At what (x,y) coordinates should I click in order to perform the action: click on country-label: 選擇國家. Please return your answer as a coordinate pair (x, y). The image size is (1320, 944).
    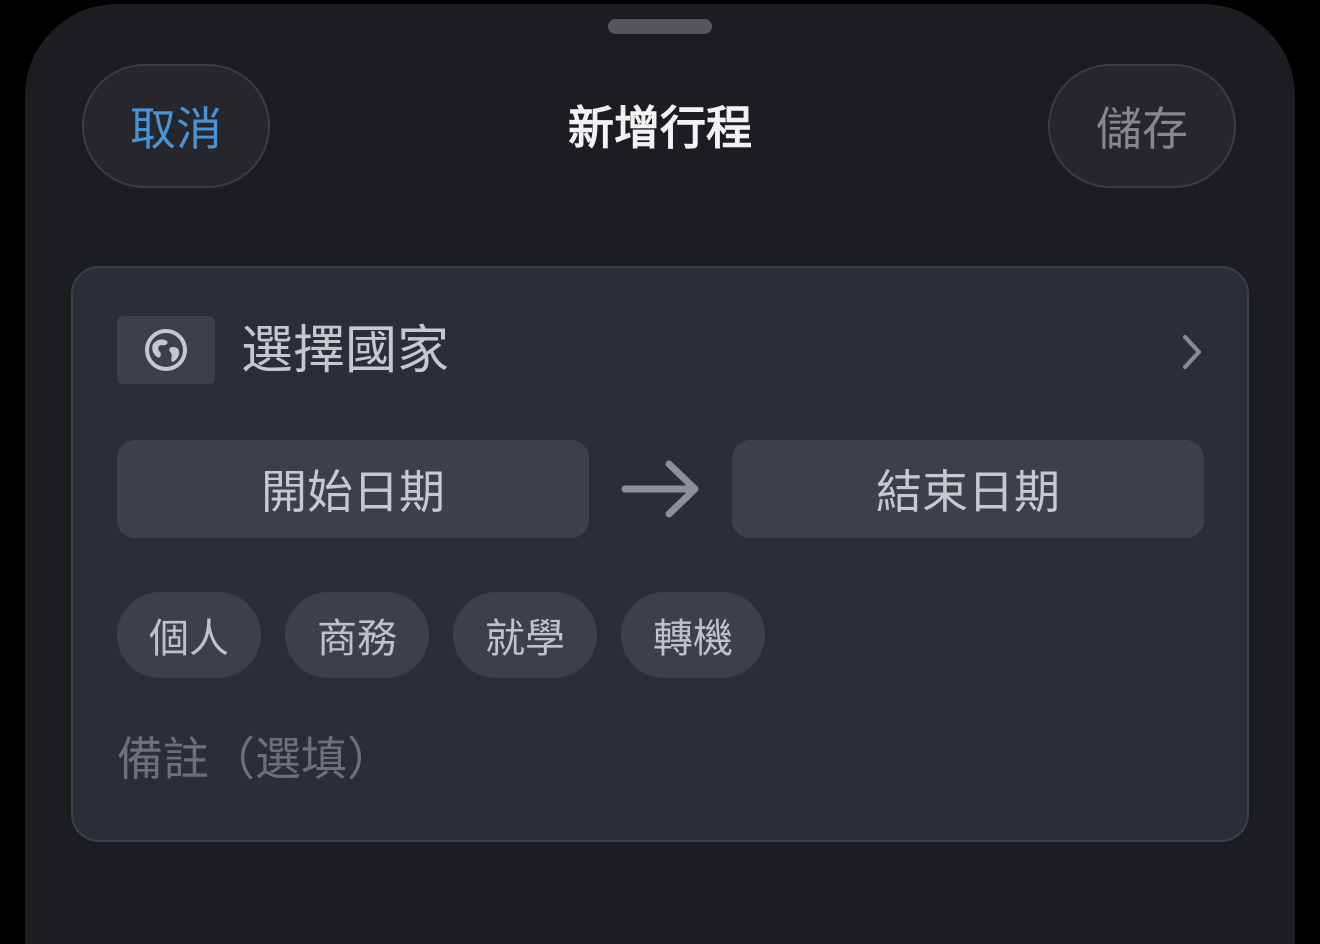
    Looking at the image, I should click on (345, 351).